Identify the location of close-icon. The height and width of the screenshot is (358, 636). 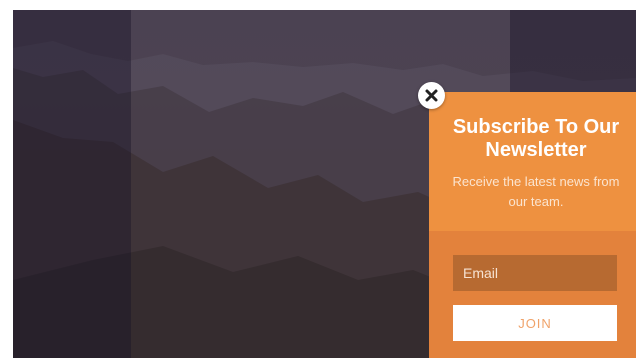
(431, 95).